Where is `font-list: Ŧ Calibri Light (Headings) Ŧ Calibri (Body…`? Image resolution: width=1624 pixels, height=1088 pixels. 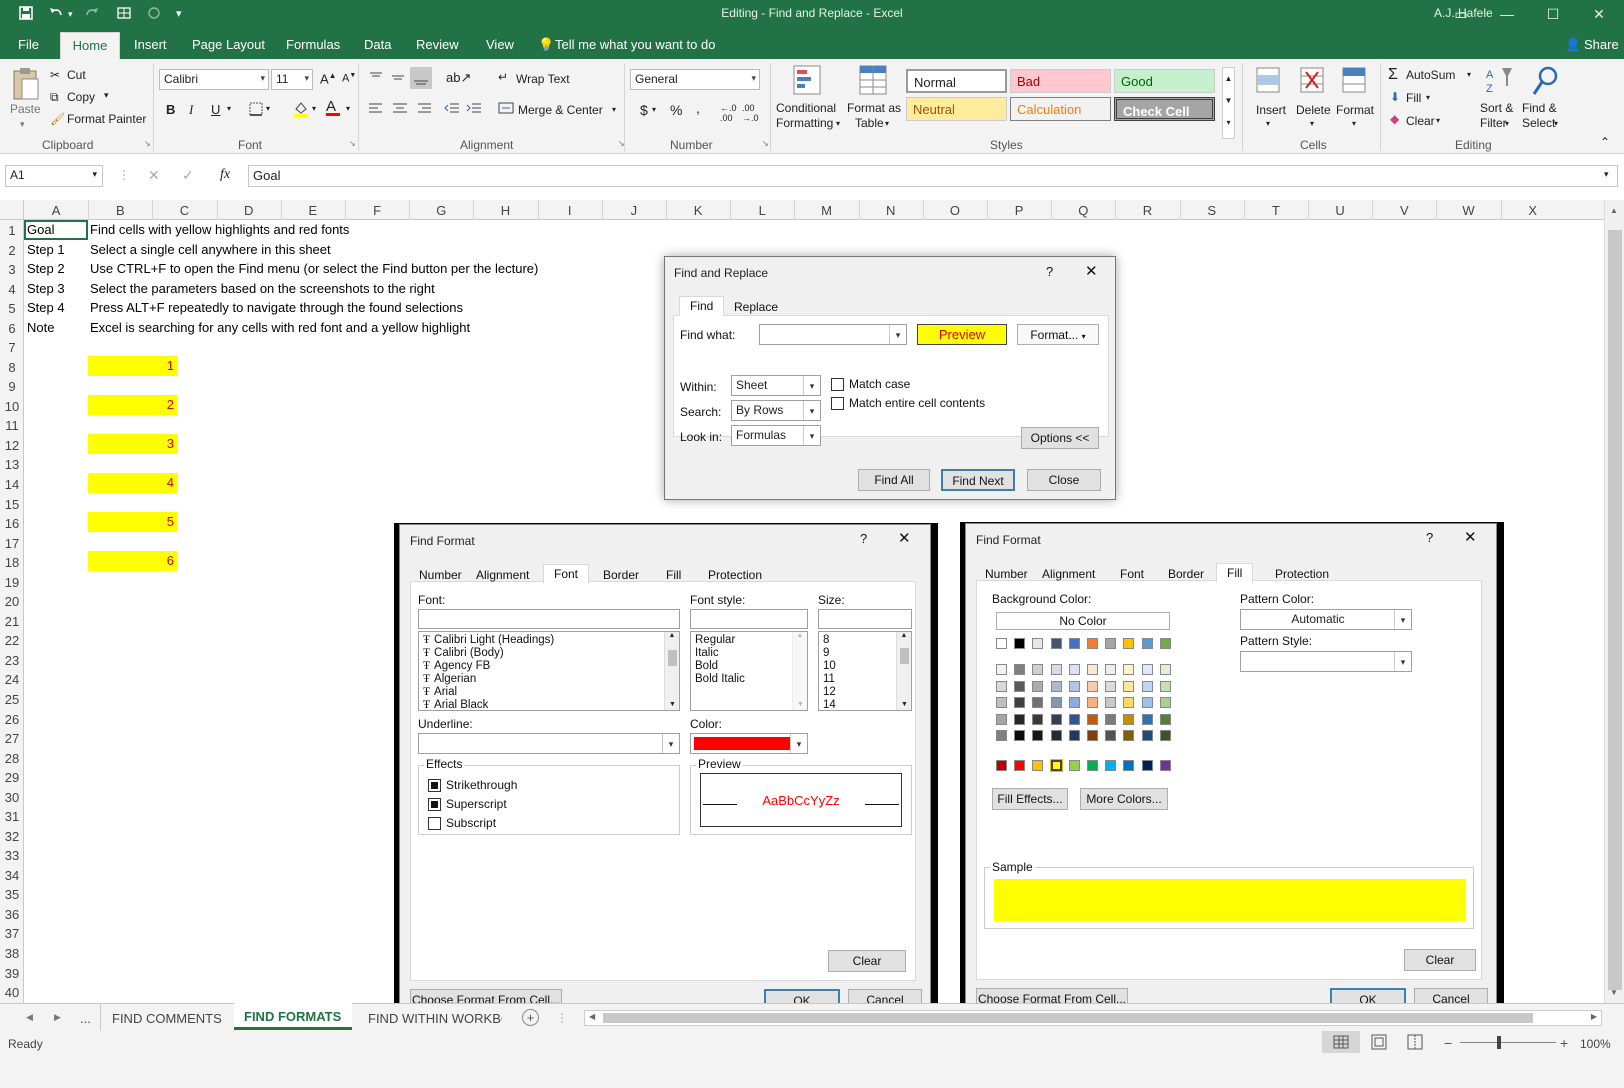 font-list: Ŧ Calibri Light (Headings) Ŧ Calibri (Body… is located at coordinates (549, 671).